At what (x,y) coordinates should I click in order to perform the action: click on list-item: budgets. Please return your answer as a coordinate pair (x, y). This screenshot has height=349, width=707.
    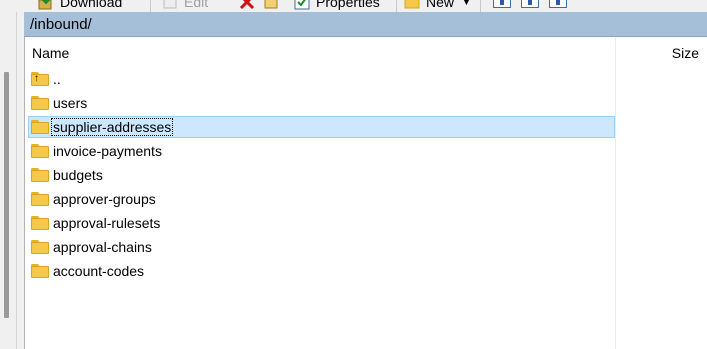
    Looking at the image, I should click on (366, 175).